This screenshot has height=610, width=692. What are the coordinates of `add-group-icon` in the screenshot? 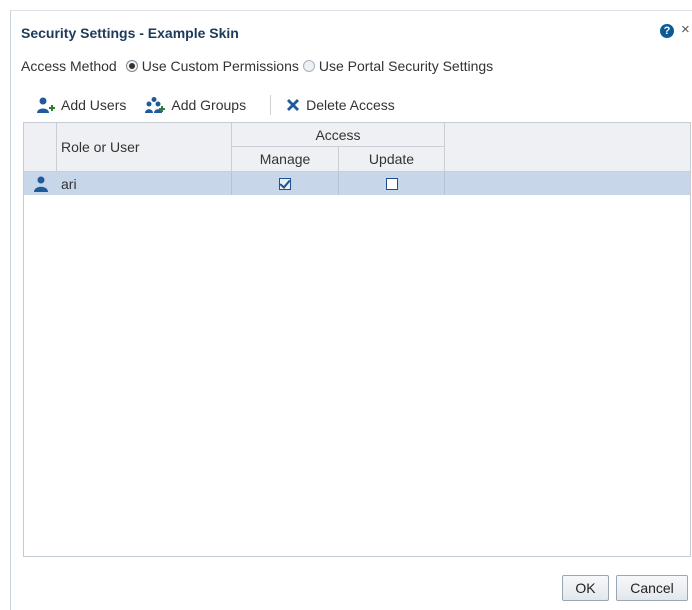 It's located at (155, 105).